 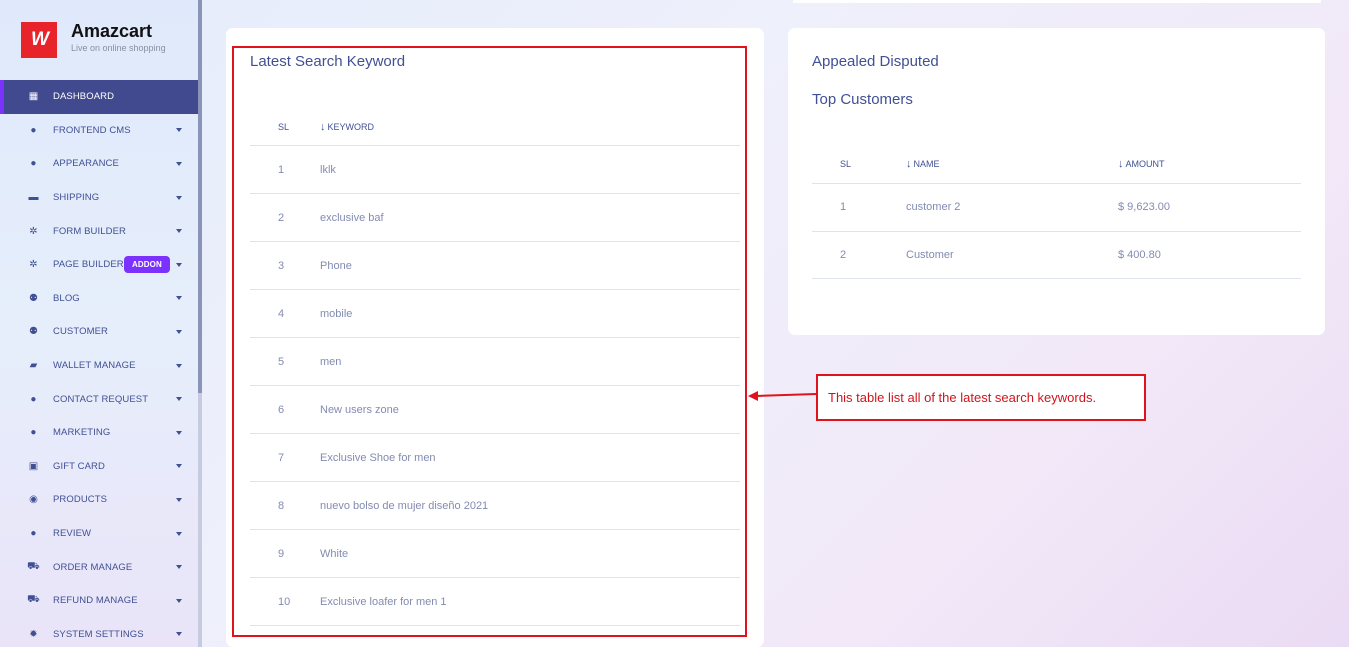 I want to click on money-icon: ▬, so click(x=33, y=198).